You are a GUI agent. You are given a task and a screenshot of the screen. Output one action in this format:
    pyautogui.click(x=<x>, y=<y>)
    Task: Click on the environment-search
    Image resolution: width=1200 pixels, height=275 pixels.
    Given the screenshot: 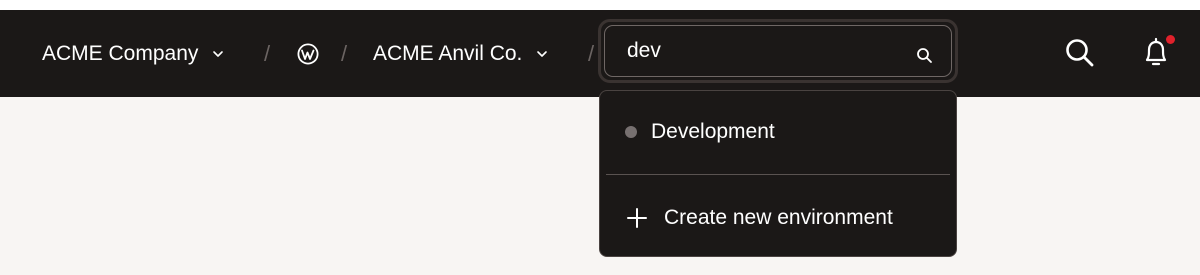 What is the action you would take?
    pyautogui.click(x=778, y=51)
    